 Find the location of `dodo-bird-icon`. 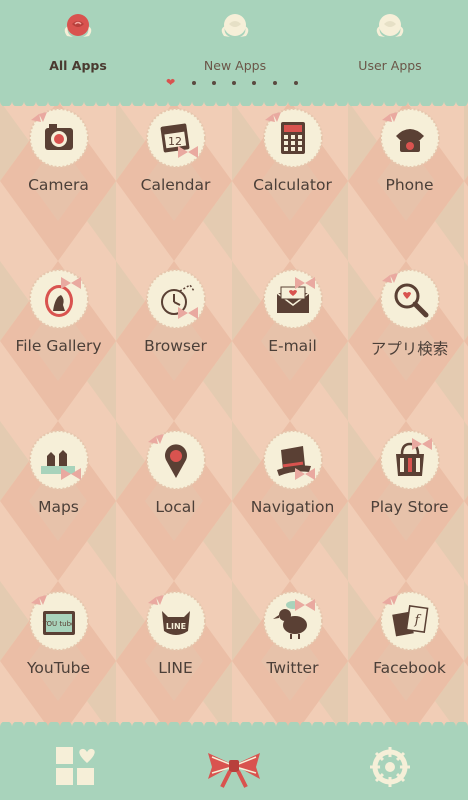

dodo-bird-icon is located at coordinates (293, 621).